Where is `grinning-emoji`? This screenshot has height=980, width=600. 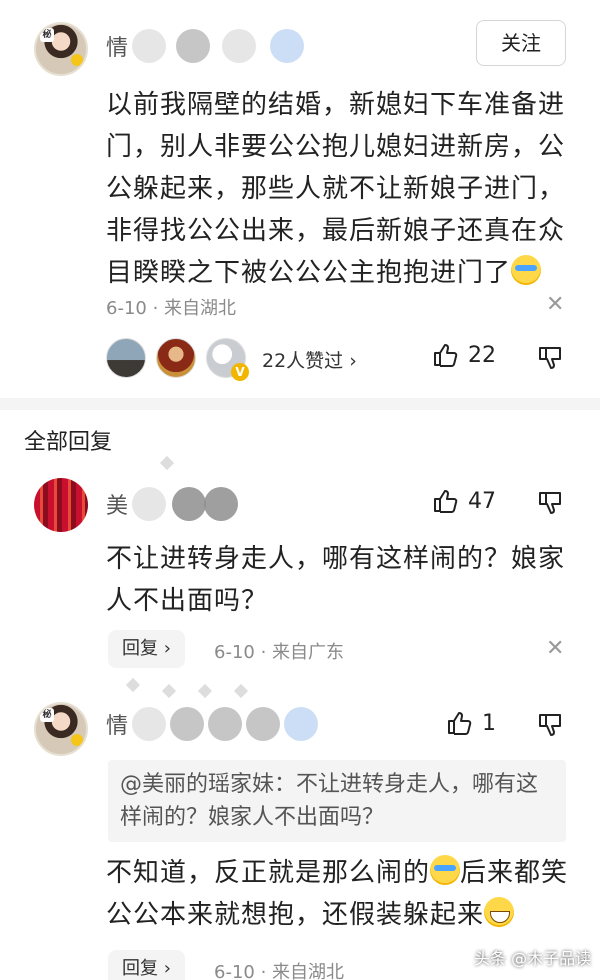
grinning-emoji is located at coordinates (499, 912).